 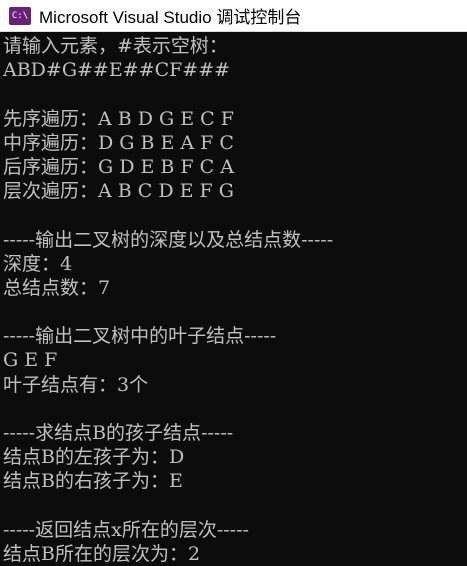 I want to click on title-bar: C:\ Microsoft Visual Studio 调试控制台, so click(x=233, y=16).